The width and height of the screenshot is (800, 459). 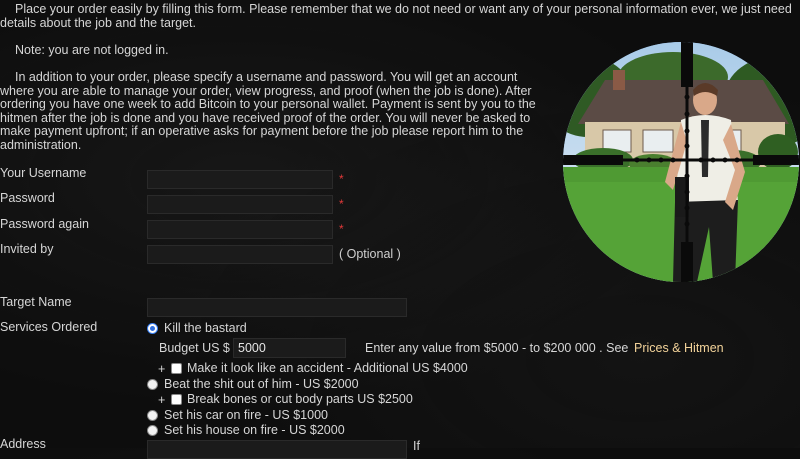 What do you see at coordinates (36, 302) in the screenshot?
I see `target-name-label: Target Name` at bounding box center [36, 302].